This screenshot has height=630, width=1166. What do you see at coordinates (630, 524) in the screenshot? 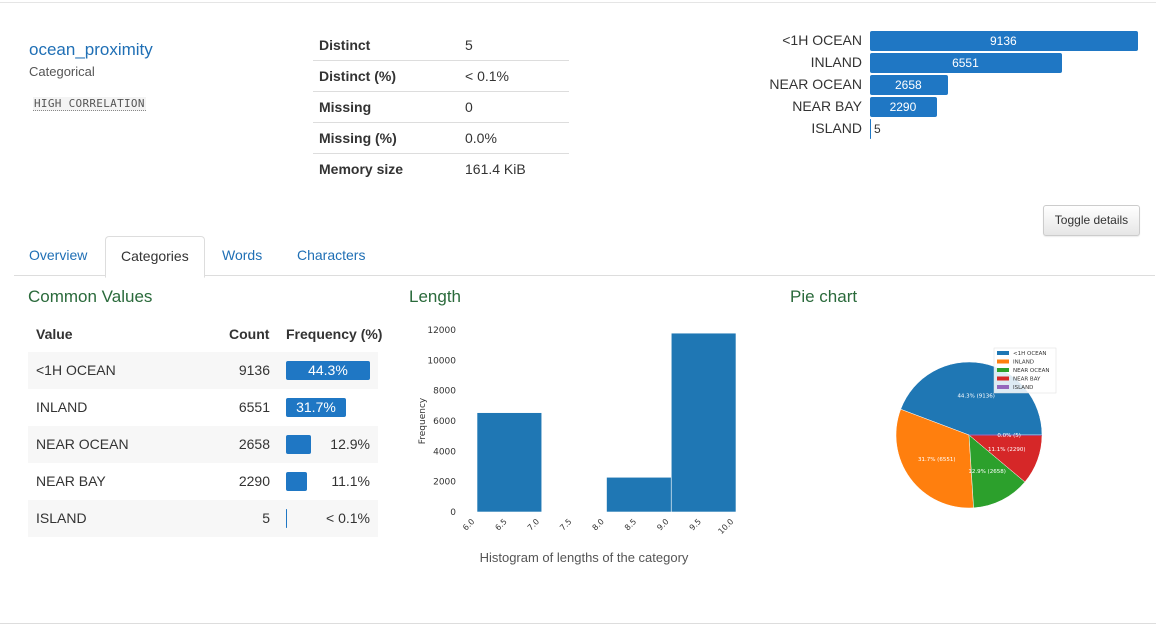
I see `x-tick-label: 8.5` at bounding box center [630, 524].